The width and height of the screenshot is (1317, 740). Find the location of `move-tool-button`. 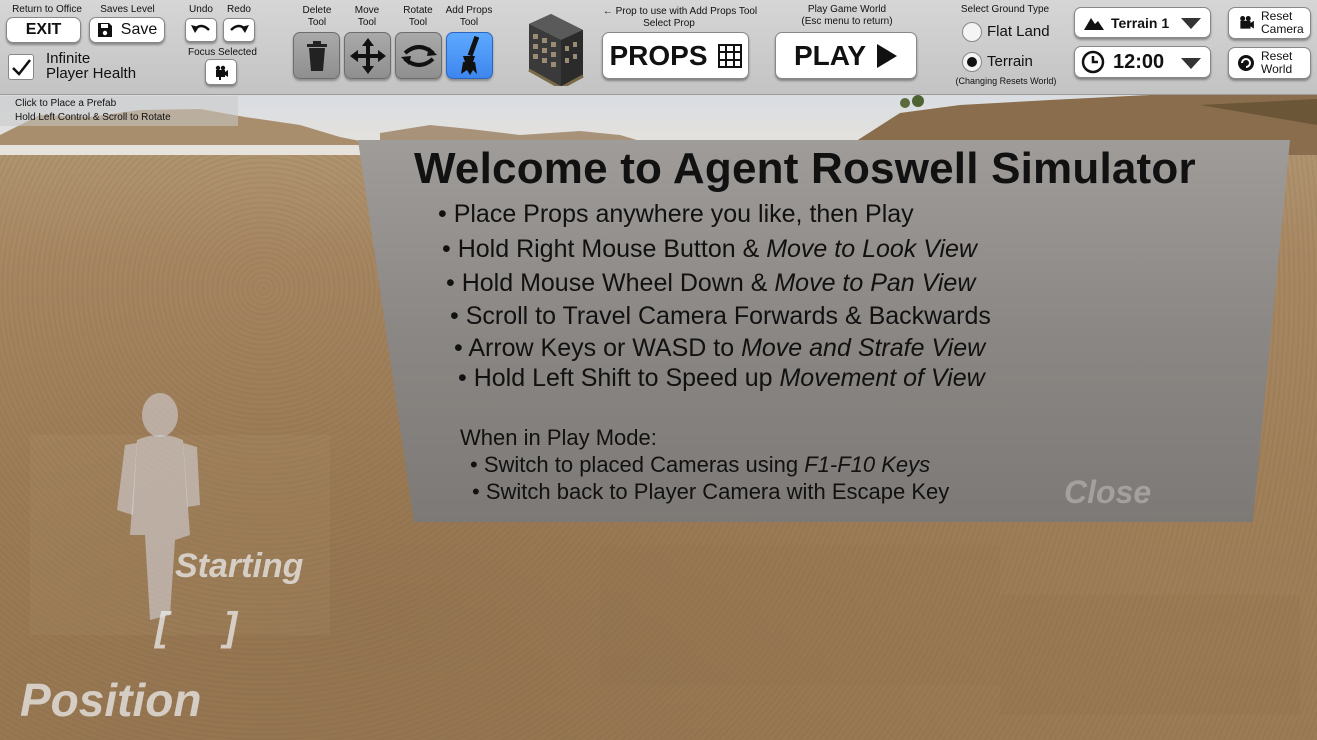

move-tool-button is located at coordinates (367, 55).